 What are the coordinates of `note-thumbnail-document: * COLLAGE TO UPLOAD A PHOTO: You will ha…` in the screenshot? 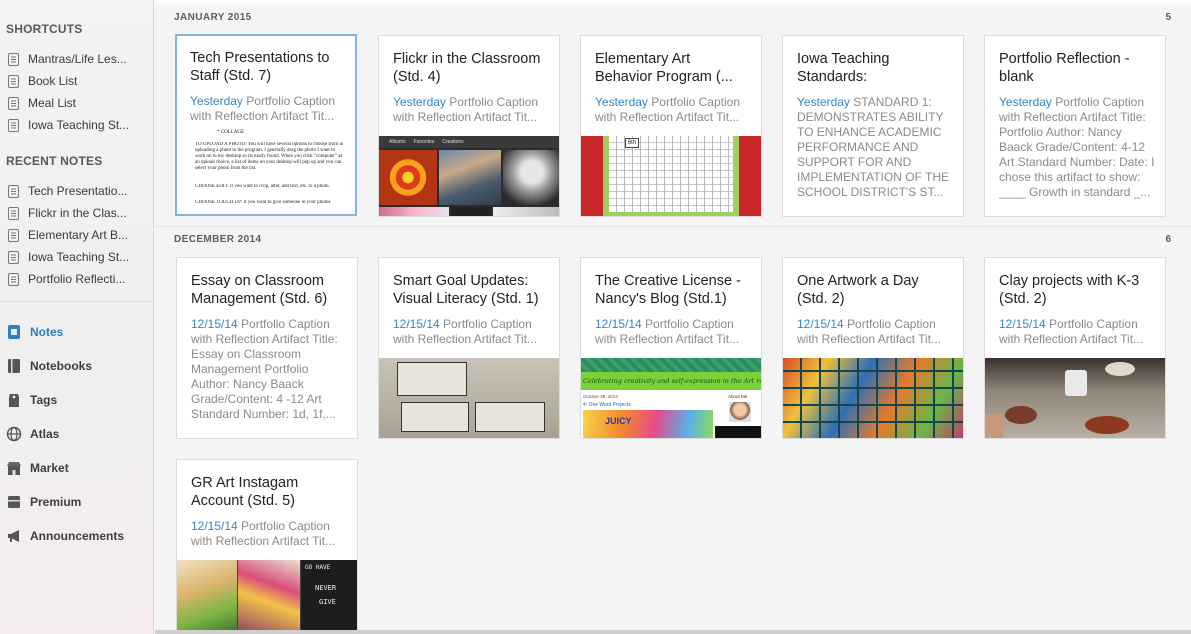 It's located at (266, 171).